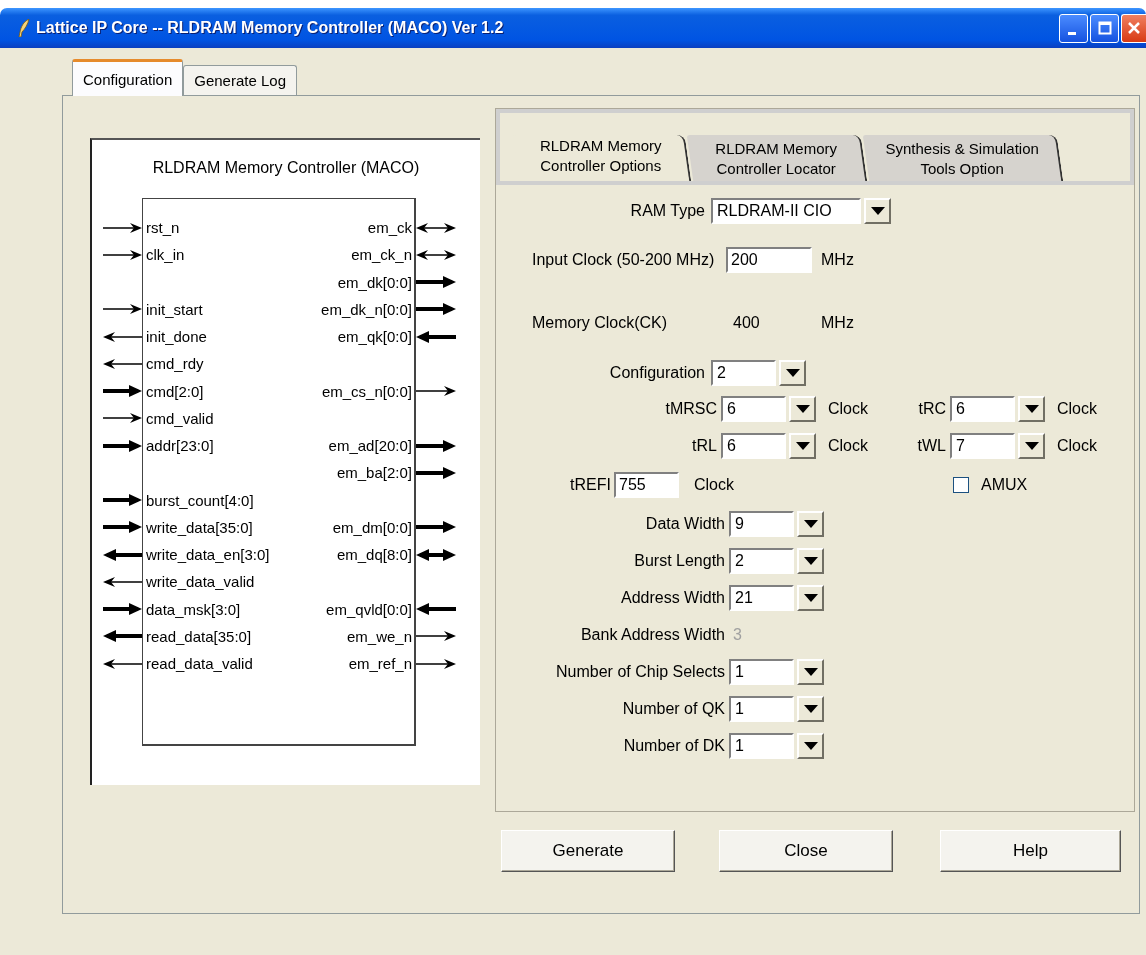 This screenshot has height=955, width=1146. Describe the element at coordinates (175, 364) in the screenshot. I see `pin-label: cmd_rdy` at that location.